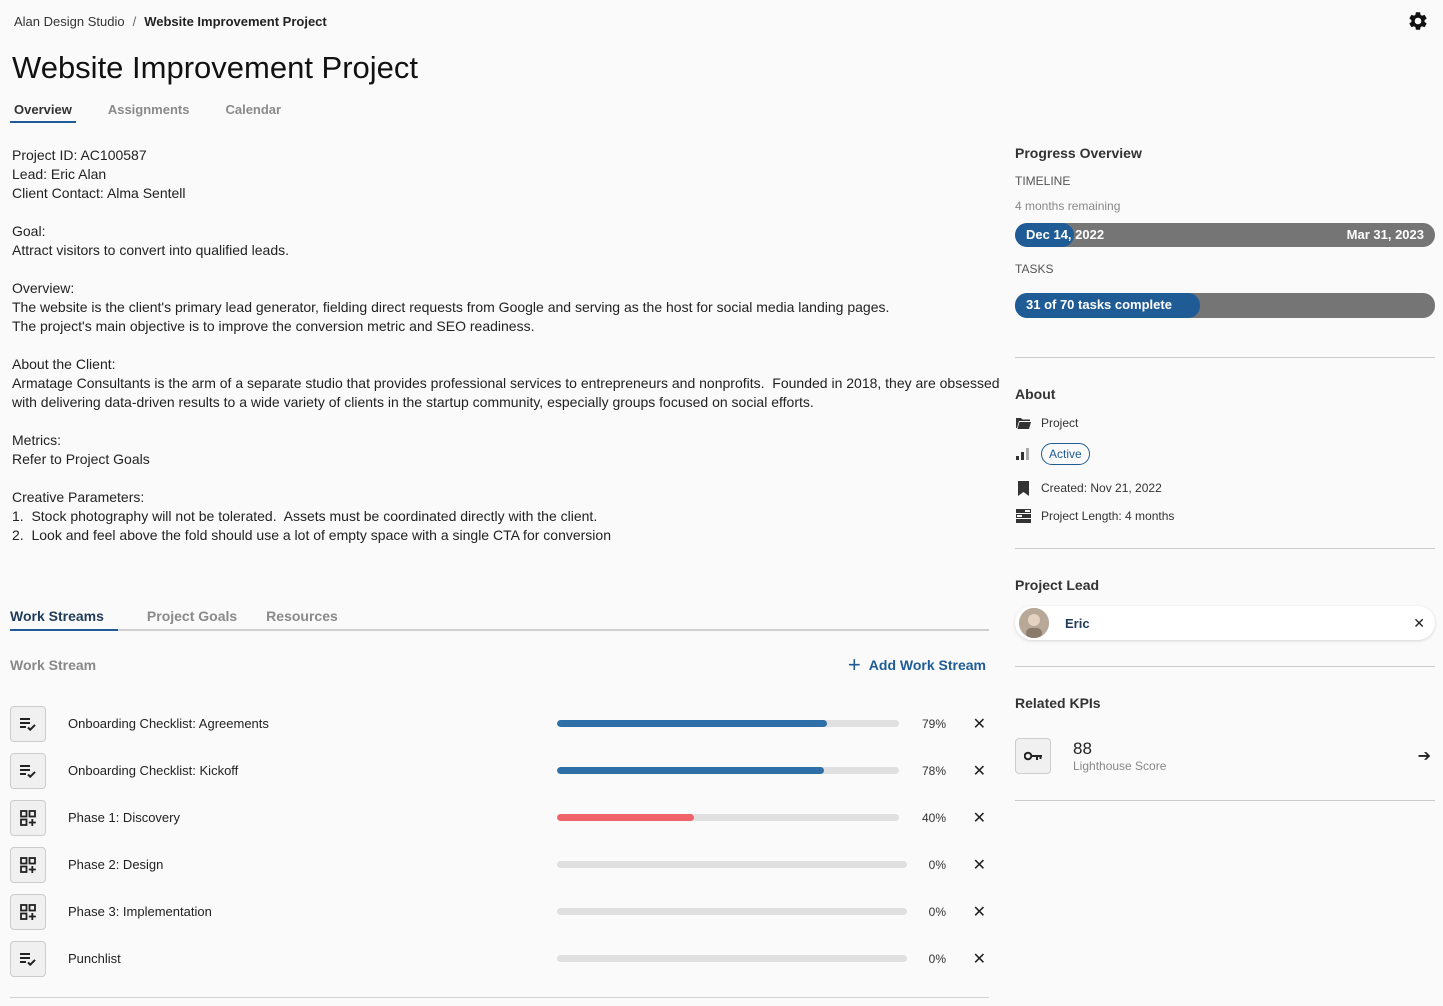 This screenshot has width=1443, height=1006. What do you see at coordinates (312, 958) in the screenshot?
I see `workstream-name: Punchlist` at bounding box center [312, 958].